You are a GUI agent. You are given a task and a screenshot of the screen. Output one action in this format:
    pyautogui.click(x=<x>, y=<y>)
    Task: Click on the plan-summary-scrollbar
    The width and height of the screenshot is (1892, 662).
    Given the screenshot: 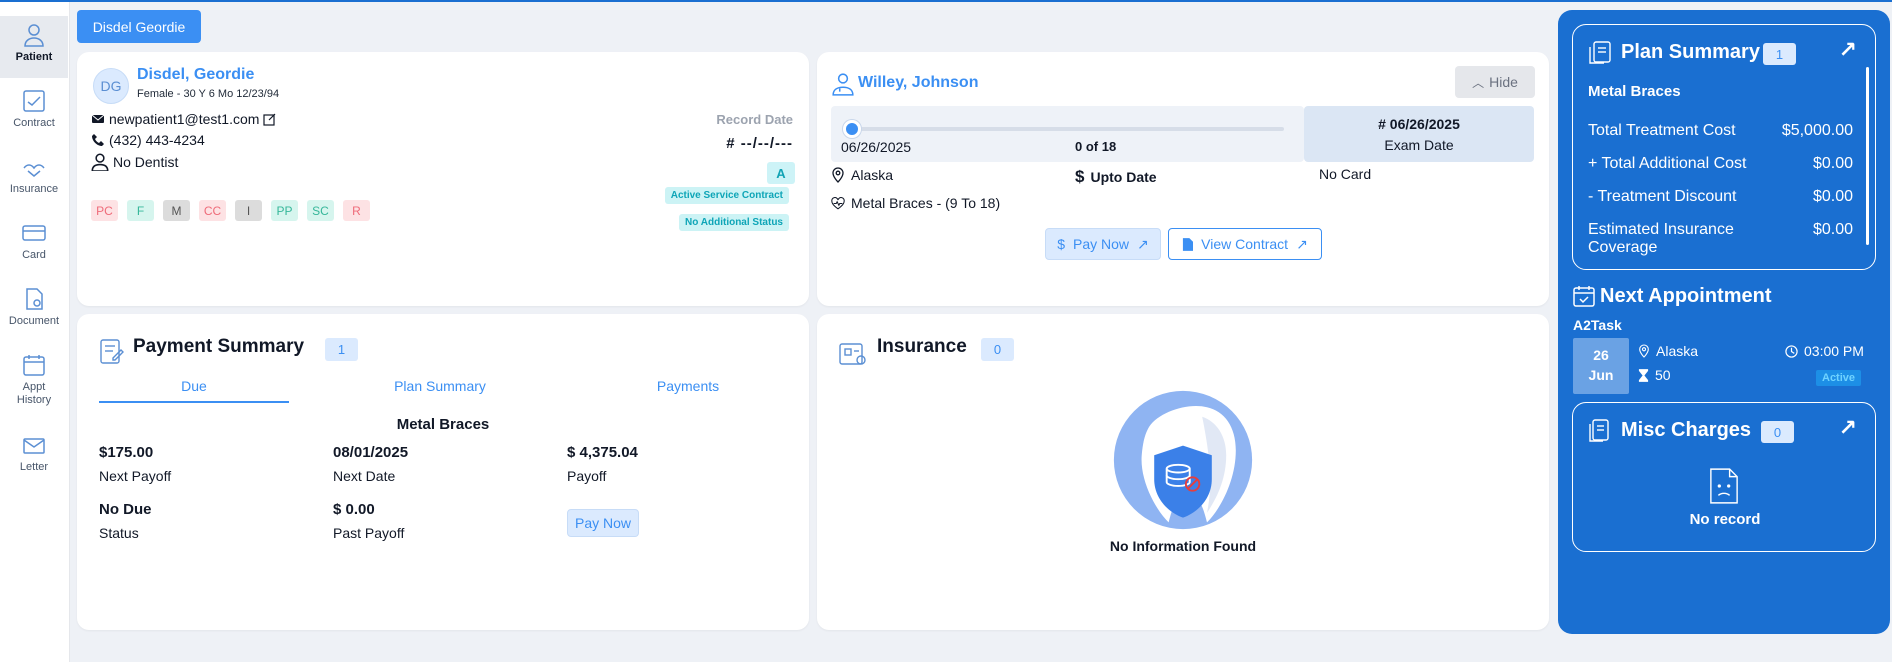 What is the action you would take?
    pyautogui.click(x=1867, y=156)
    